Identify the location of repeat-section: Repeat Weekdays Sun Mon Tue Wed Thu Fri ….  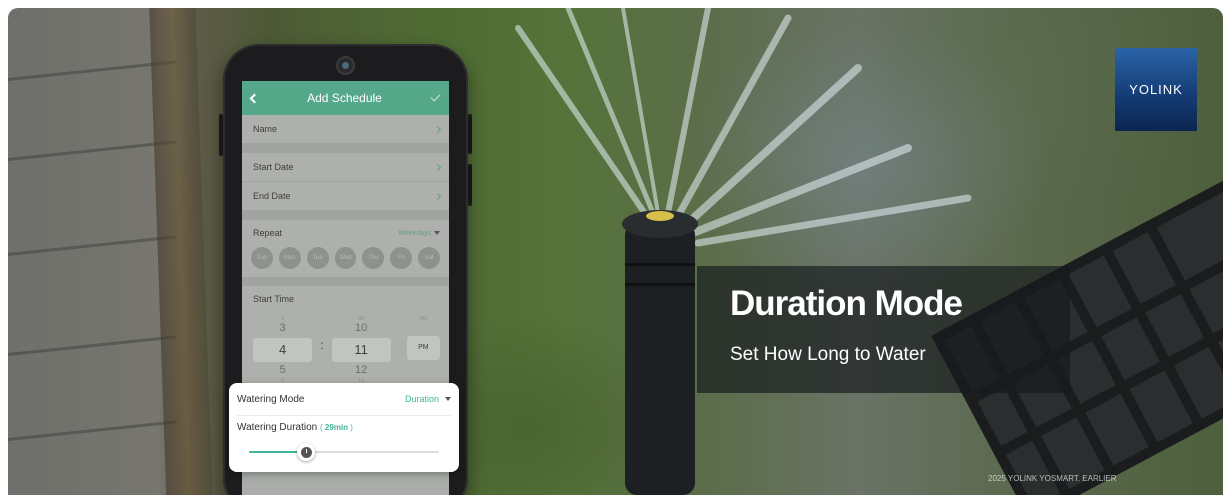
(345, 248).